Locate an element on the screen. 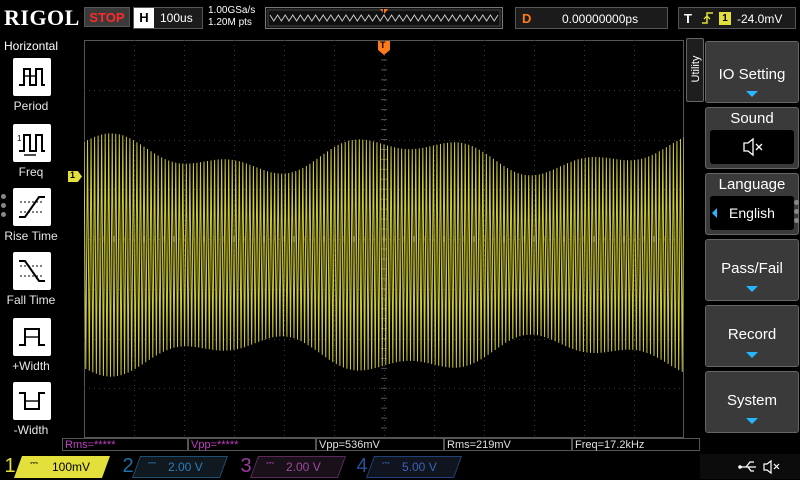 Image resolution: width=800 pixels, height=480 pixels. fall-time-icon is located at coordinates (32, 271).